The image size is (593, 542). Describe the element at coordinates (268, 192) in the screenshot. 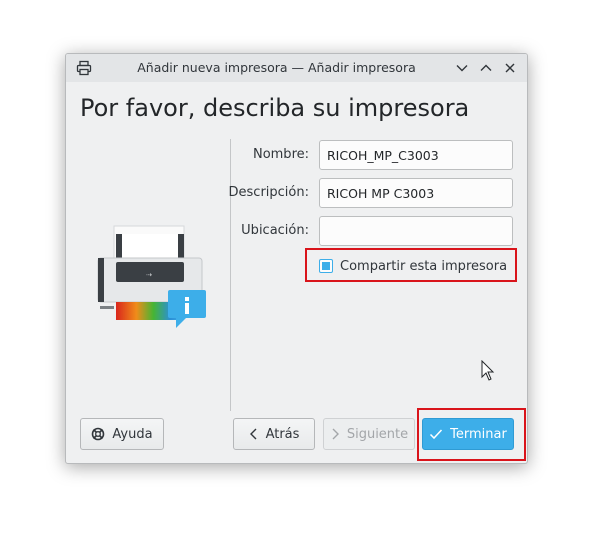

I see `description-label: Descripción:` at that location.